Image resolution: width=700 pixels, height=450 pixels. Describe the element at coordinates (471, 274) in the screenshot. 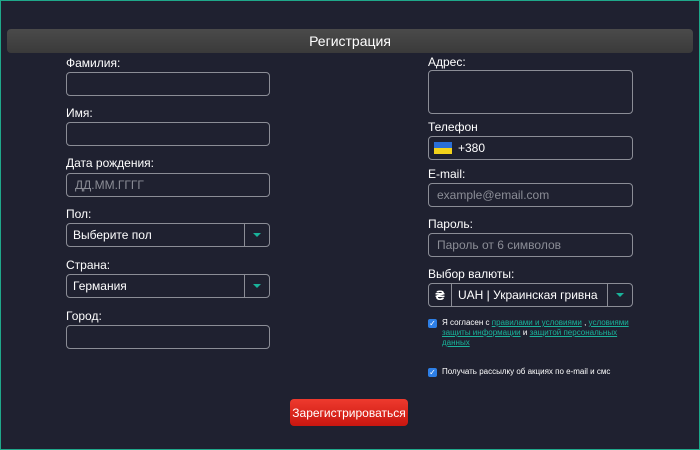

I see `currency-label: Выбор валюты:` at that location.